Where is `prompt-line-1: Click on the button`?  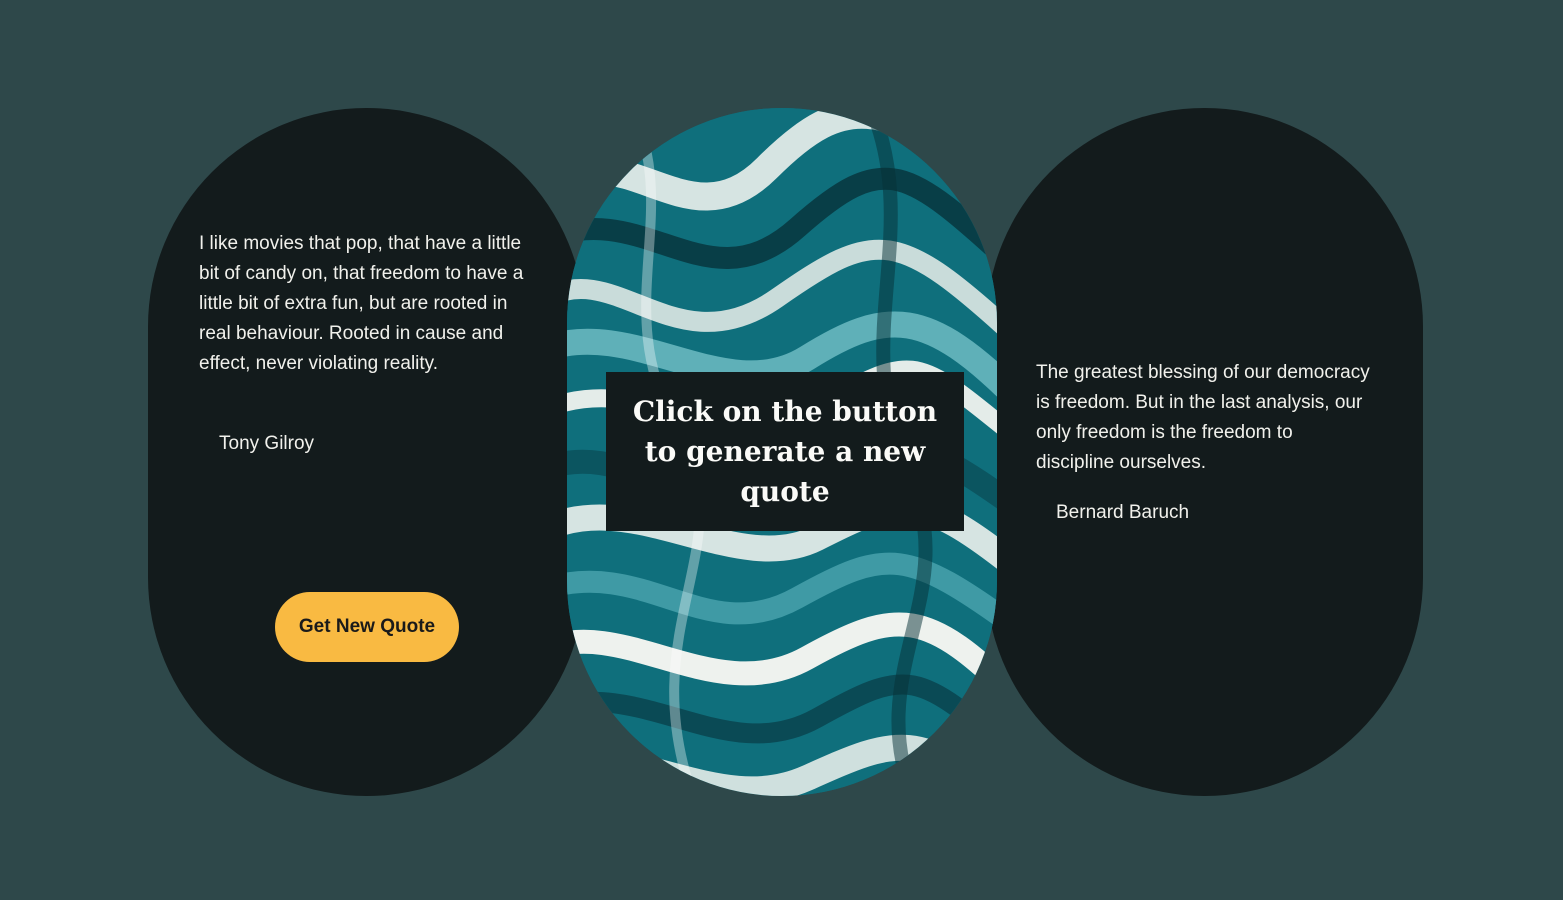 prompt-line-1: Click on the button is located at coordinates (785, 411).